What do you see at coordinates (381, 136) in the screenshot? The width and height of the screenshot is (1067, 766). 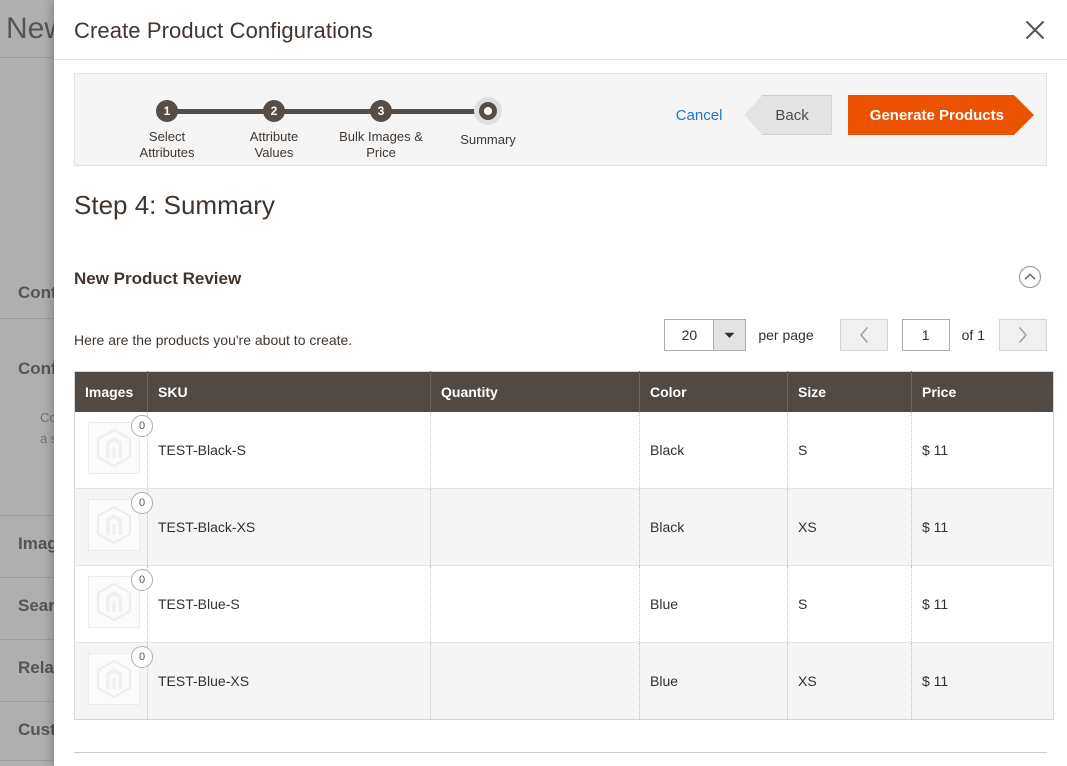 I see `wizard-step-3-label-line1: Bulk Images &` at bounding box center [381, 136].